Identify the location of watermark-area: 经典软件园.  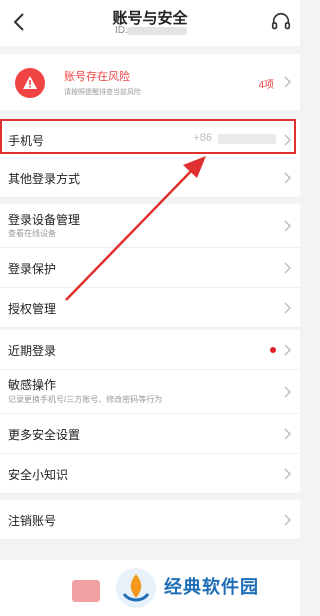
(150, 588).